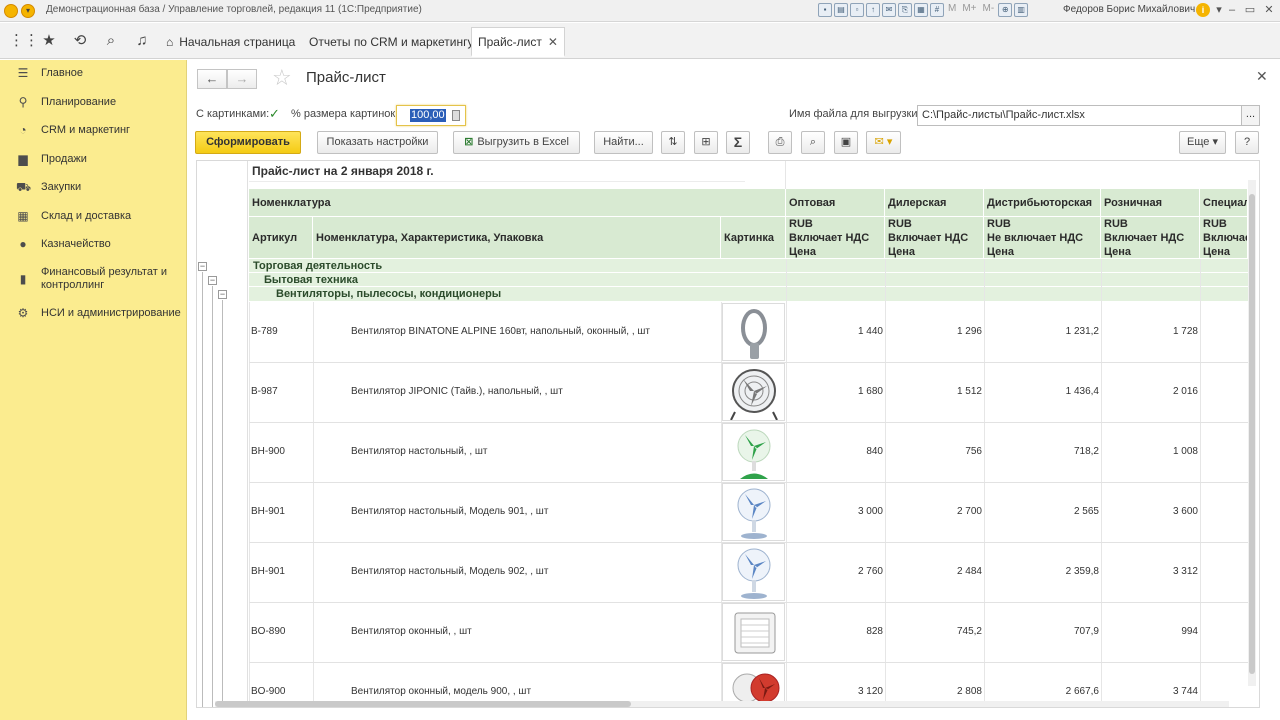 The image size is (1280, 720). What do you see at coordinates (518, 42) in the screenshot?
I see `tab-price-list: Прайс-лист ✕` at bounding box center [518, 42].